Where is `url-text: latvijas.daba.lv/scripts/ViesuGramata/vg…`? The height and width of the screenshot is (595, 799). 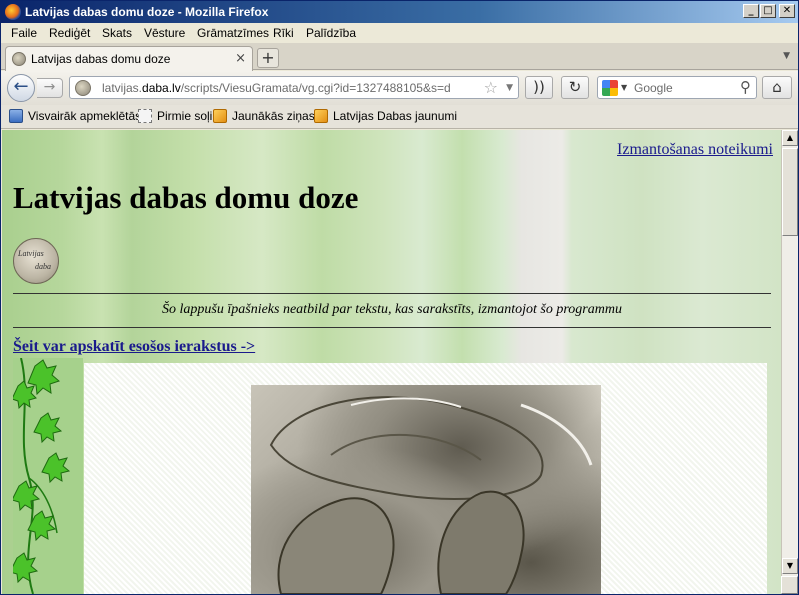
url-text: latvijas.daba.lv/scripts/ViesuGramata/vg… is located at coordinates (276, 88).